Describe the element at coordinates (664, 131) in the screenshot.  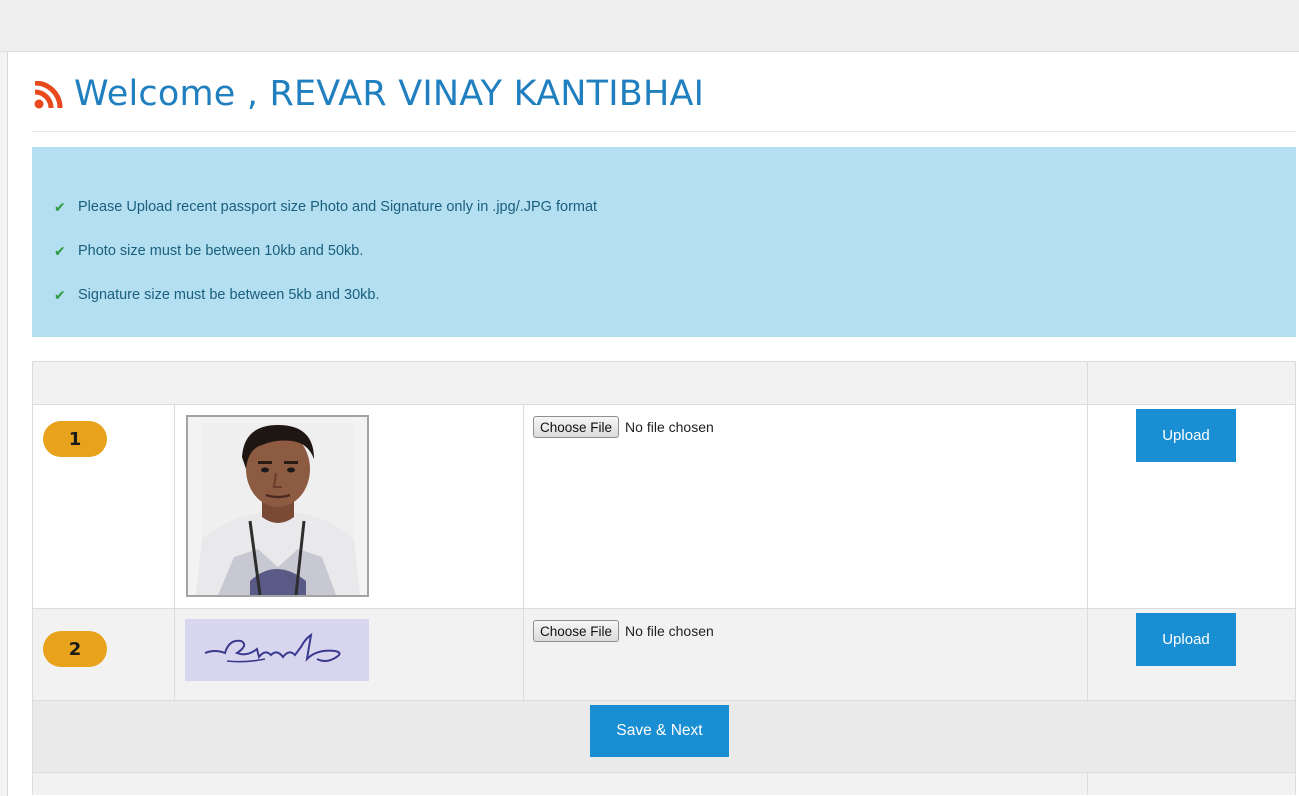
I see `header-divider` at that location.